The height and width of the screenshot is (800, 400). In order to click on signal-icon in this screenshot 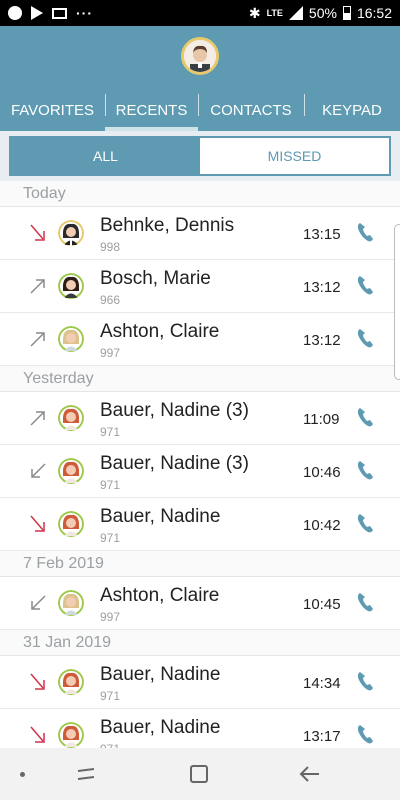, I will do `click(295, 13)`.